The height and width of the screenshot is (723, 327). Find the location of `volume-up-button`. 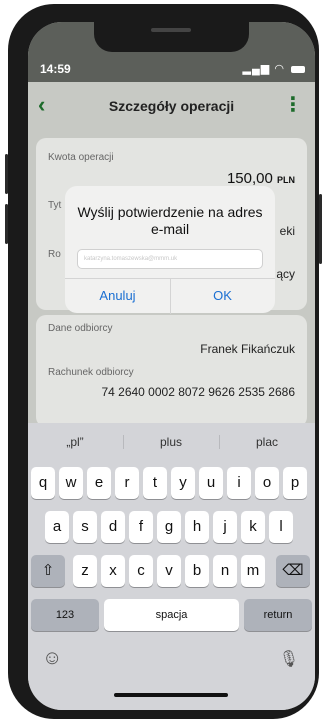

volume-up-button is located at coordinates (6, 174).